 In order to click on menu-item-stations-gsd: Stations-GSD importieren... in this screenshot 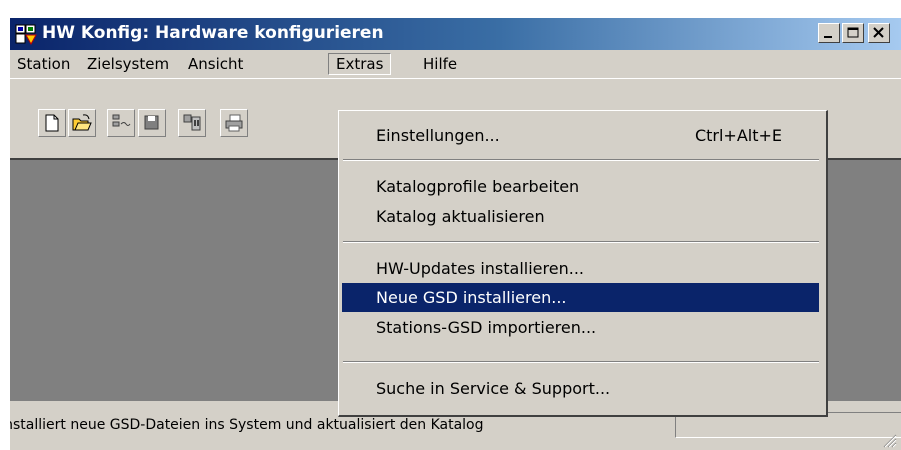, I will do `click(580, 327)`.